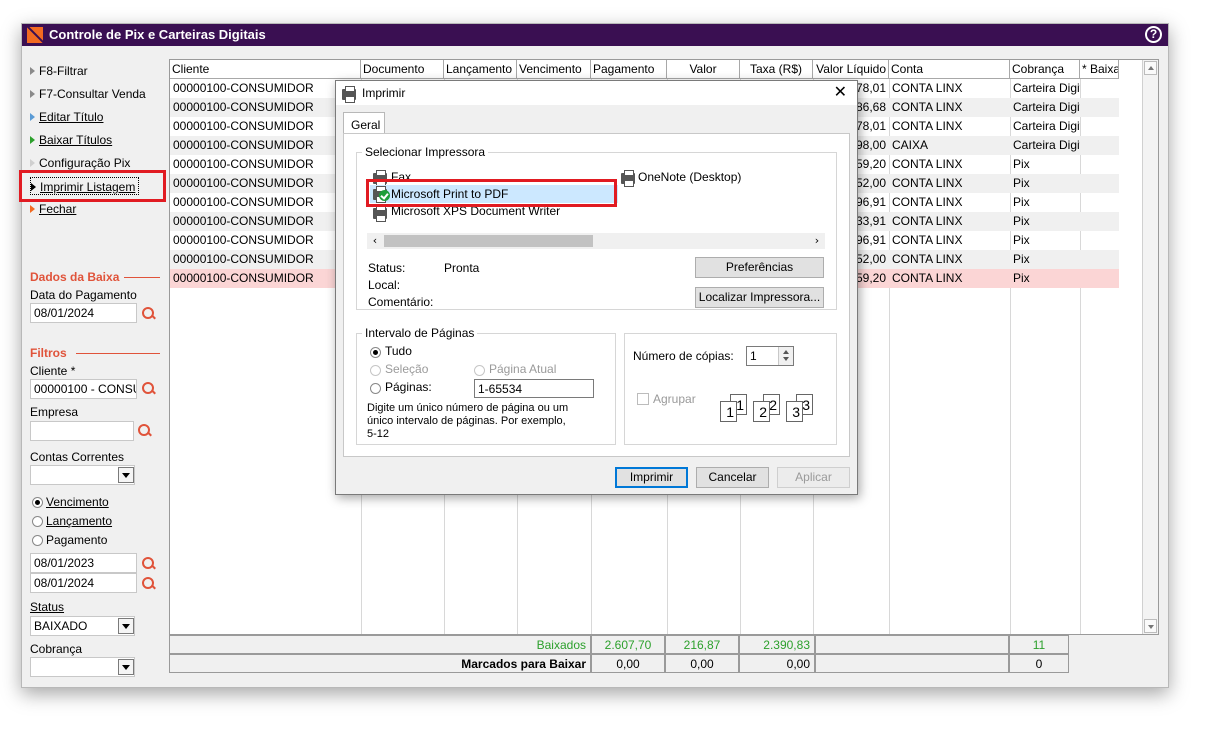 The height and width of the screenshot is (738, 1217). Describe the element at coordinates (59, 71) in the screenshot. I see `sidebar-item-filtrar: F8-Filtrar` at that location.